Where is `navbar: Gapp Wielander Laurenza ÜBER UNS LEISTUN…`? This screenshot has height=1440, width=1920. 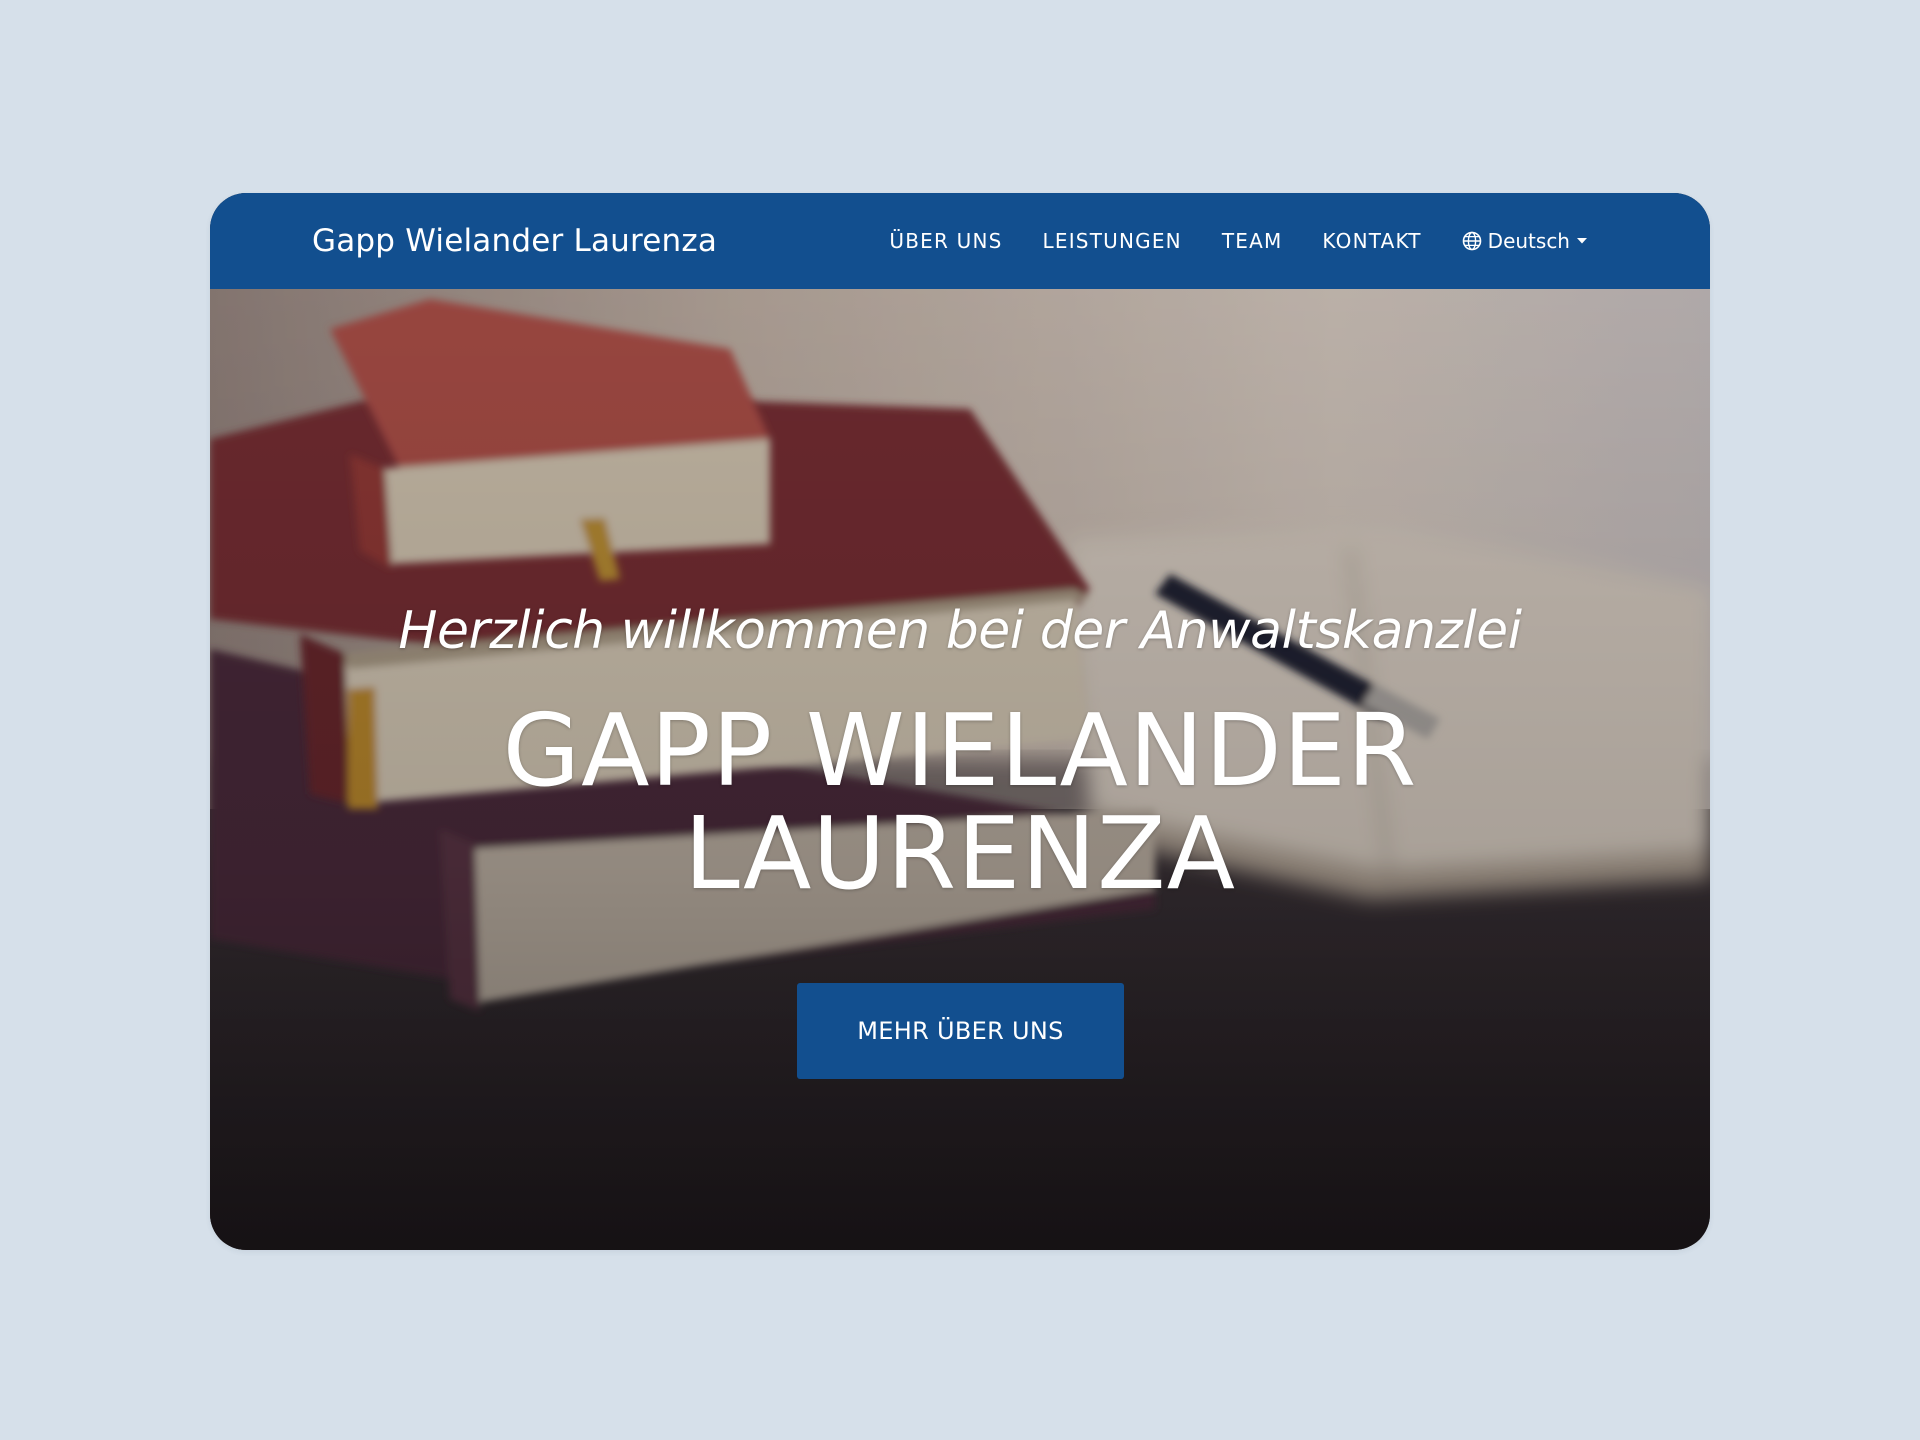 navbar: Gapp Wielander Laurenza ÜBER UNS LEISTUN… is located at coordinates (960, 241).